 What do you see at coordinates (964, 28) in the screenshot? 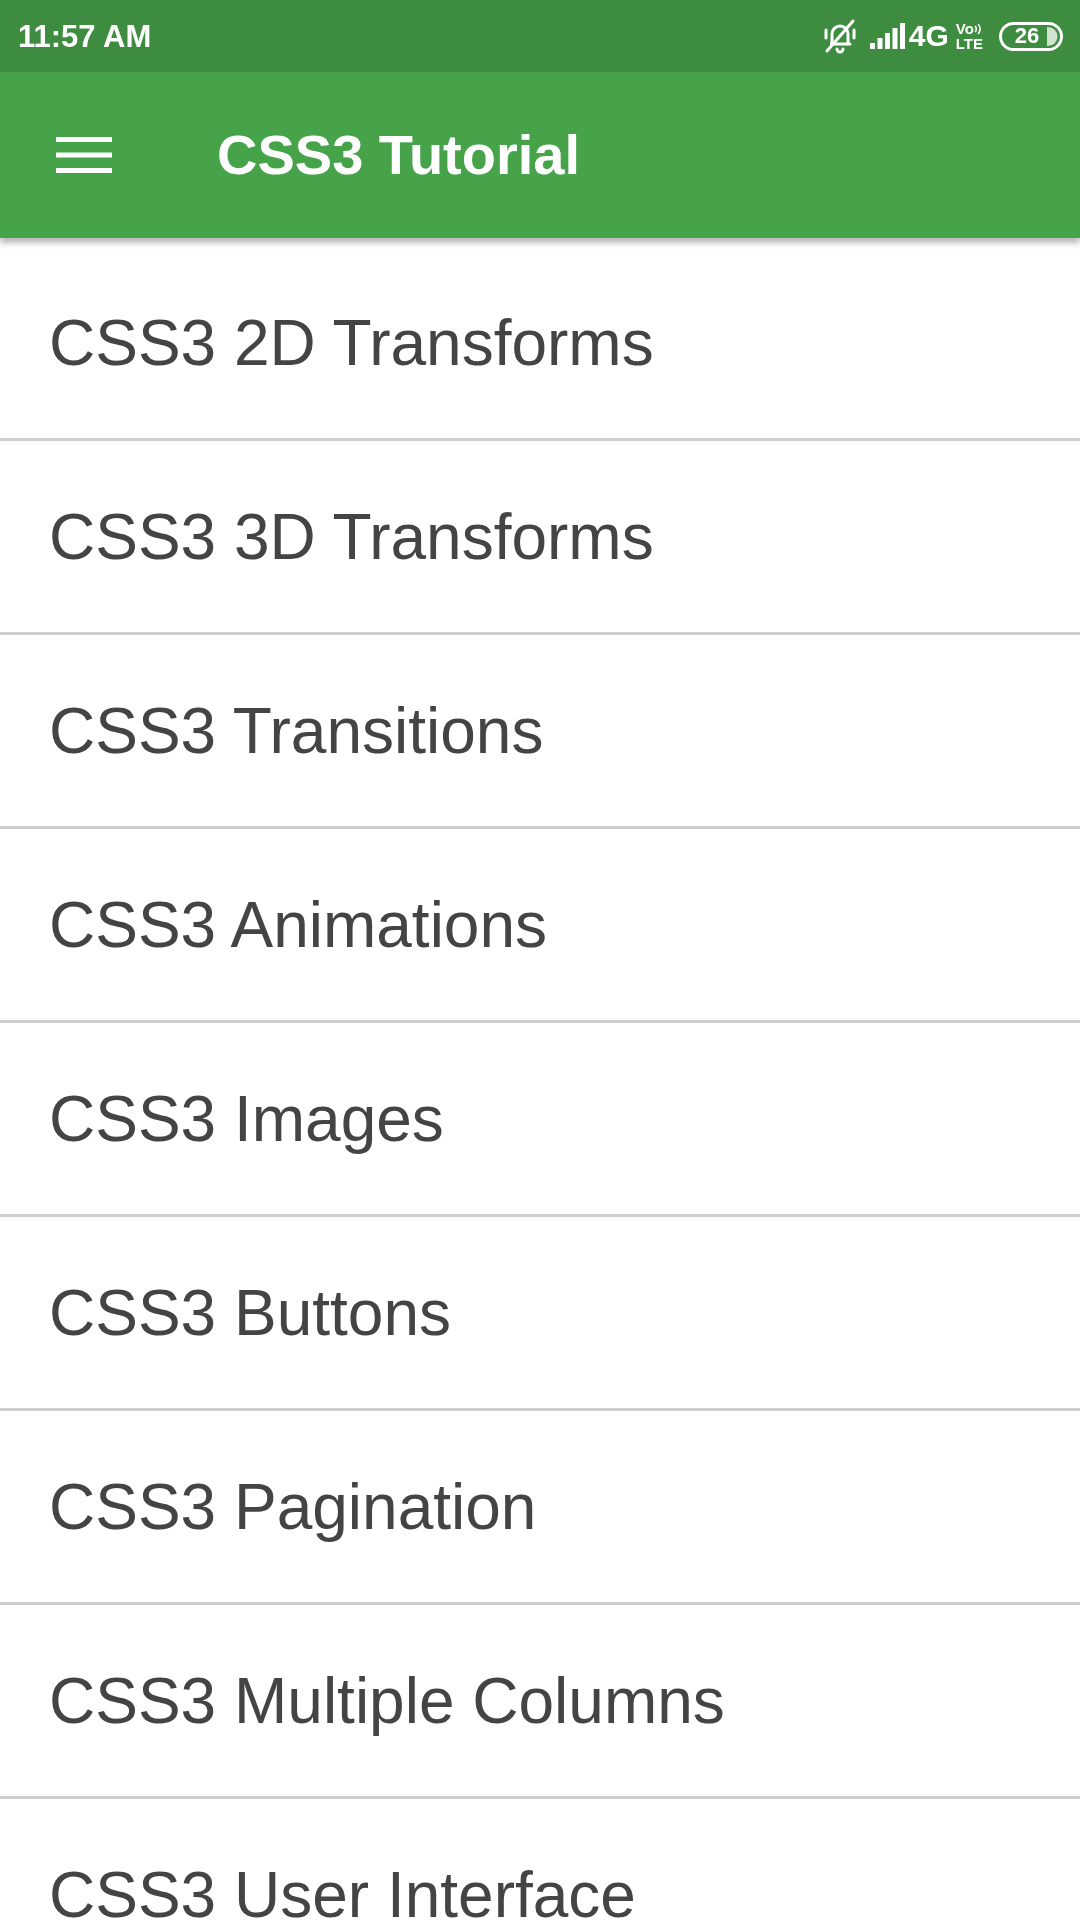
I see `volte-label: Vo` at bounding box center [964, 28].